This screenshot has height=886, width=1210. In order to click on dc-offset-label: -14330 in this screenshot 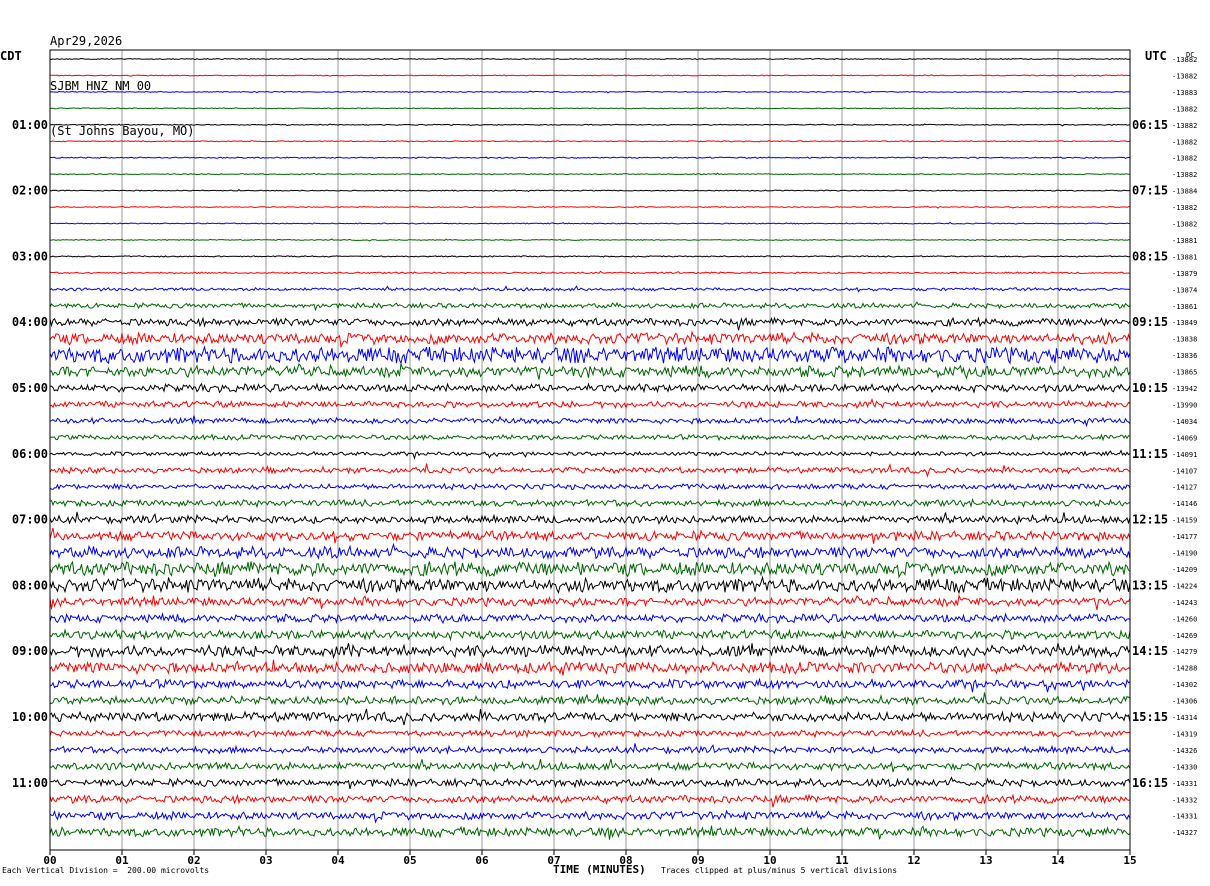, I will do `click(1184, 767)`.